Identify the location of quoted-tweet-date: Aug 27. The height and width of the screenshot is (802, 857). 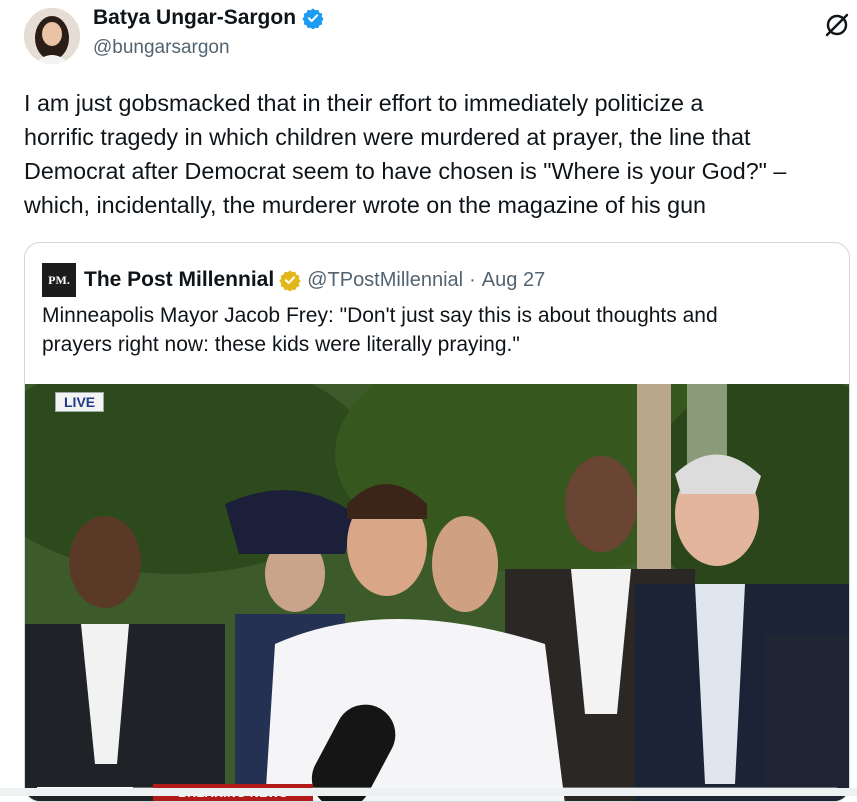
(513, 280).